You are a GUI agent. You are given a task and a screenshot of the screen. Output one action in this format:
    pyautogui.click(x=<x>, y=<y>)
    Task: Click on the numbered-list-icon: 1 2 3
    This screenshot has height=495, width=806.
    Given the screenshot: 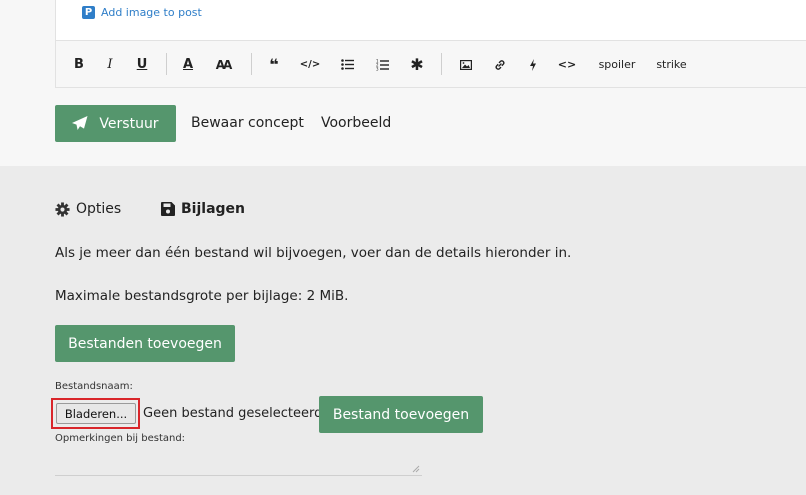 What is the action you would take?
    pyautogui.click(x=382, y=65)
    